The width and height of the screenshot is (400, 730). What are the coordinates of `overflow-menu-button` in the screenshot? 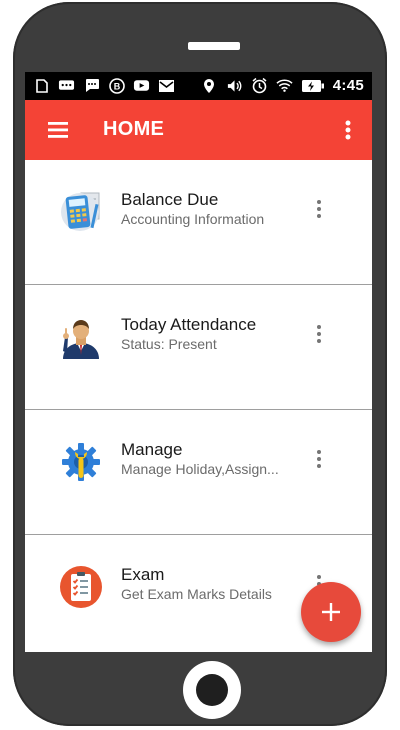 It's located at (348, 130).